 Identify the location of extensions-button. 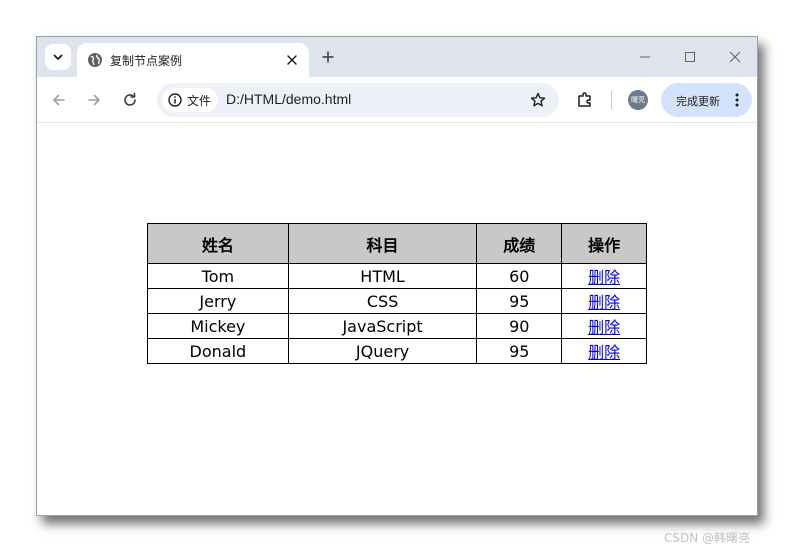
(585, 100).